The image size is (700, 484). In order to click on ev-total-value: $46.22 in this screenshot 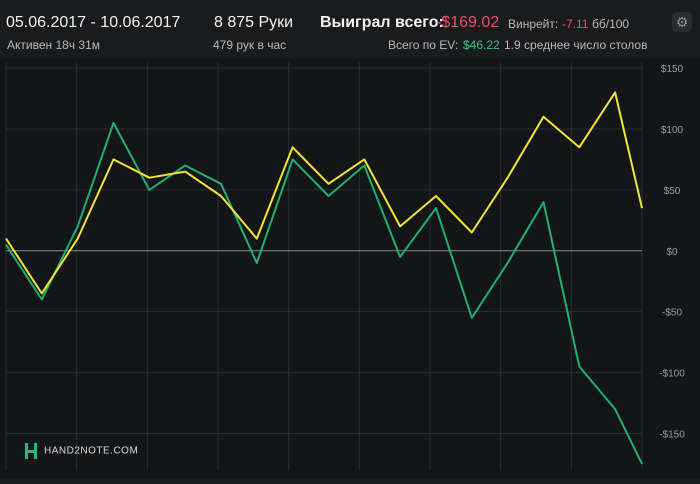, I will do `click(481, 45)`.